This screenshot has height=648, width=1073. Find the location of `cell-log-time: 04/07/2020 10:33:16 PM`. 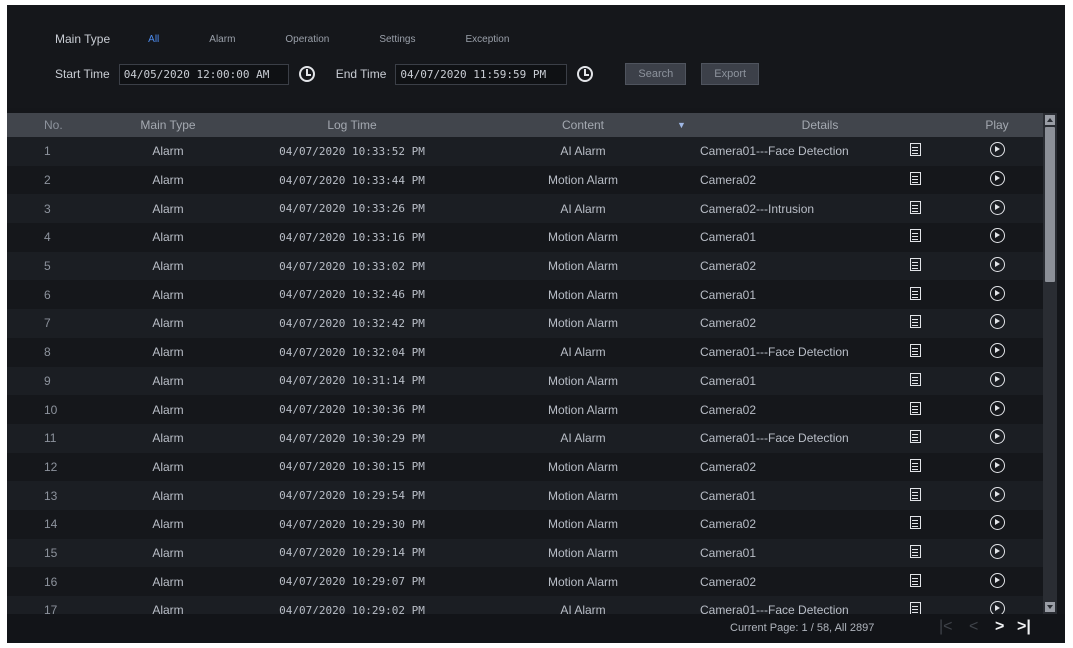

cell-log-time: 04/07/2020 10:33:16 PM is located at coordinates (352, 237).